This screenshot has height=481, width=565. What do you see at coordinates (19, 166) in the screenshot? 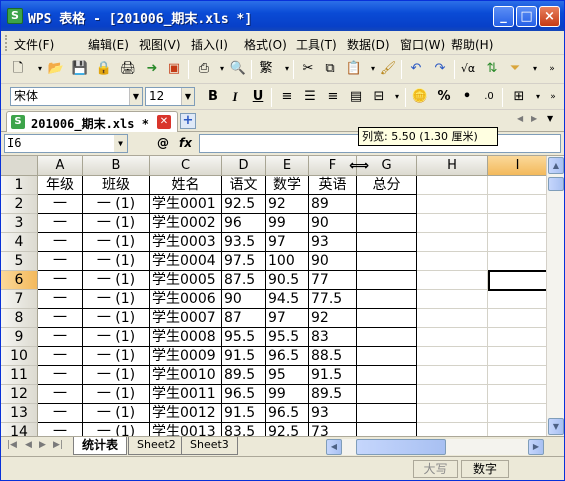
I see `select-all-corner` at bounding box center [19, 166].